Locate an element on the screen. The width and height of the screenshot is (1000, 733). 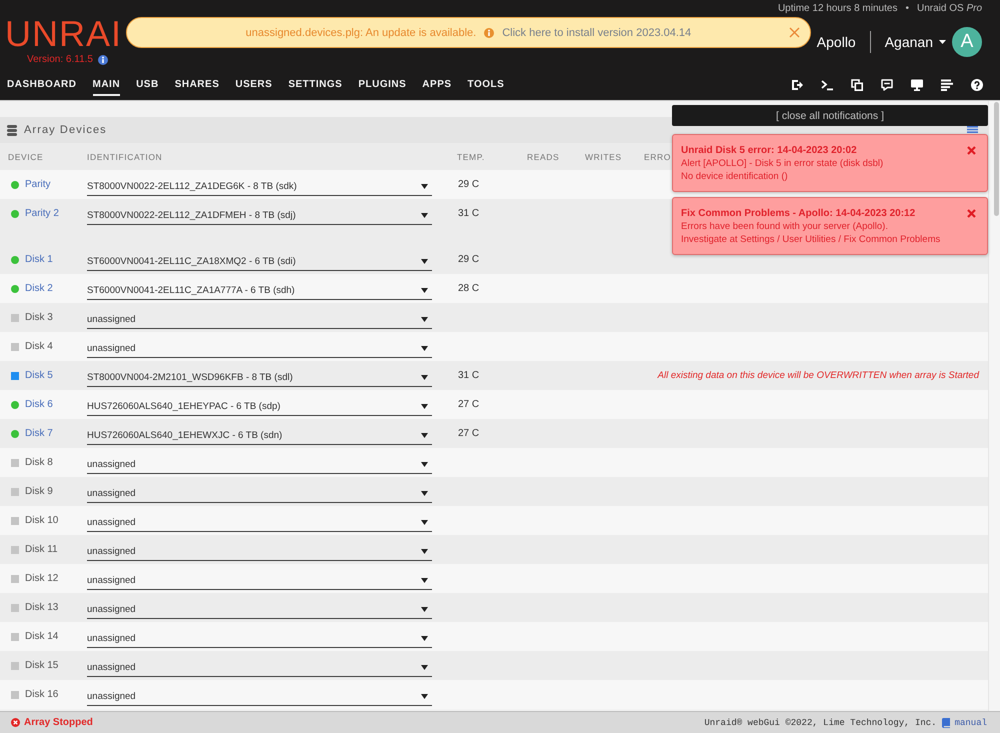
device-link: Parity is located at coordinates (38, 184).